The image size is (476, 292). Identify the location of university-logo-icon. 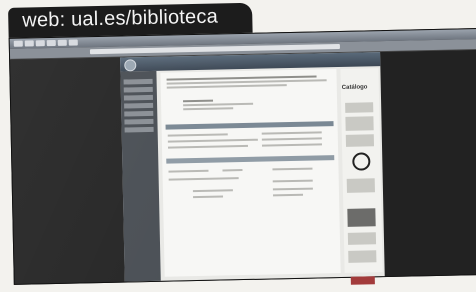
(130, 65).